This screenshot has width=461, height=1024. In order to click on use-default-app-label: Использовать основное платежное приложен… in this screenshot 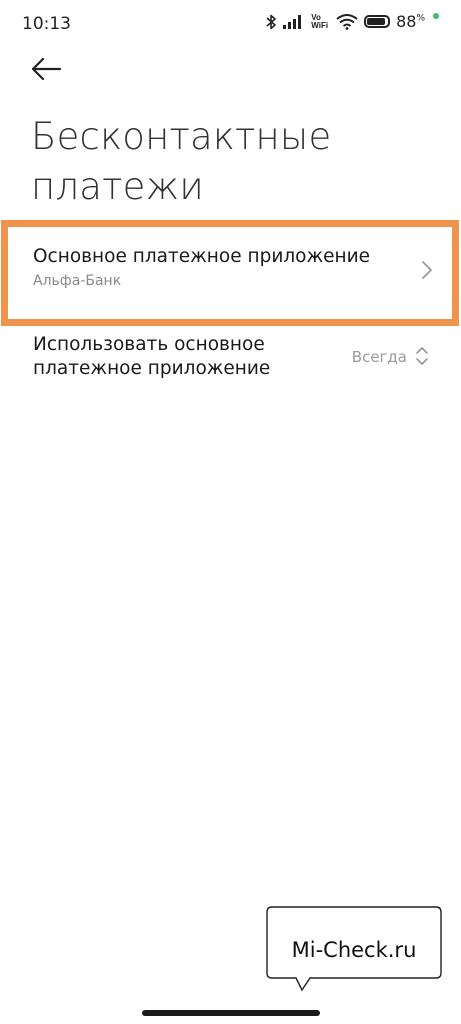, I will do `click(152, 356)`.